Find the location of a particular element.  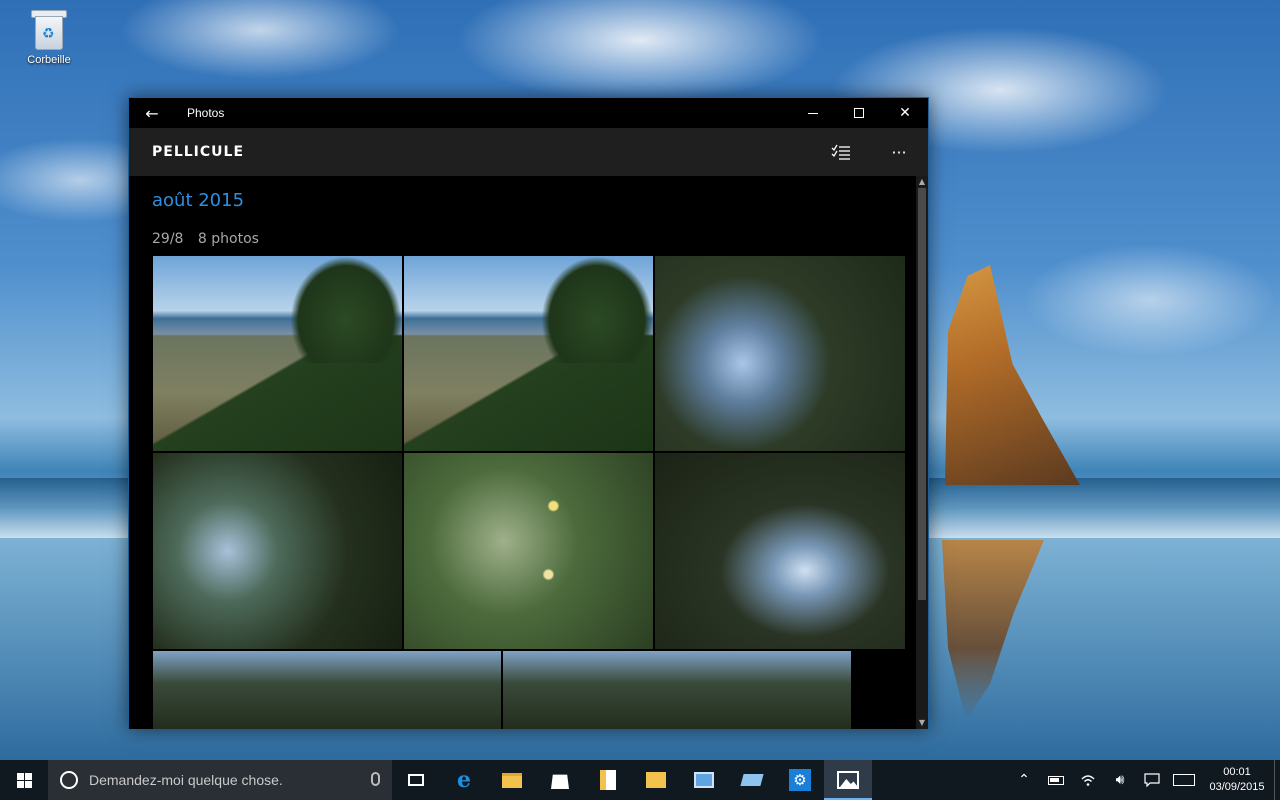

clock-time: 00:01 is located at coordinates (1237, 772).